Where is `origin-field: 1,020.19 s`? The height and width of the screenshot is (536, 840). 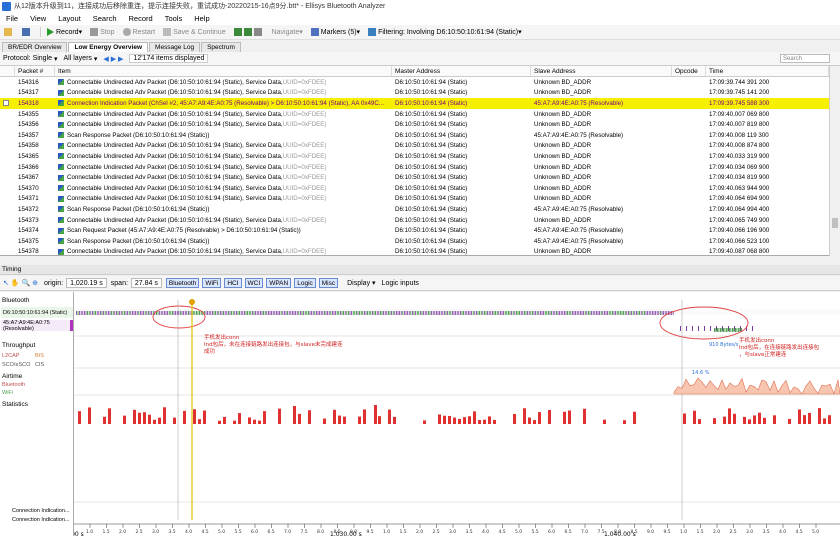
origin-field: 1,020.19 s is located at coordinates (86, 283).